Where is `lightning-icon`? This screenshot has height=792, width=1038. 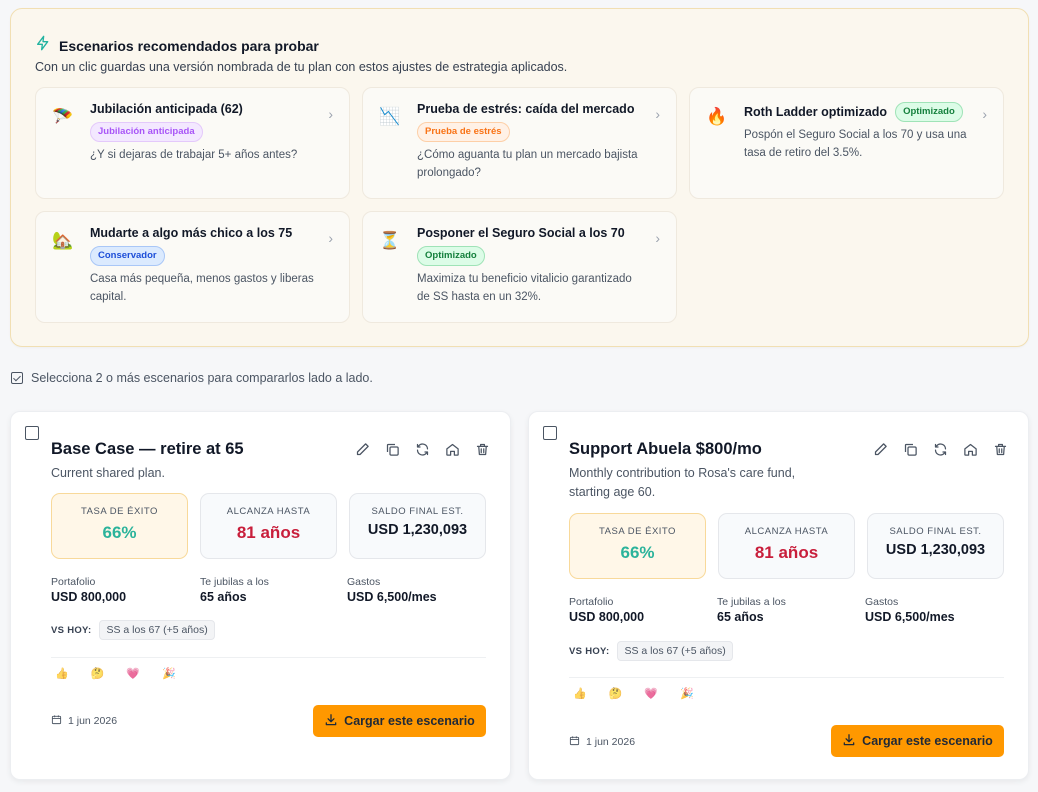
lightning-icon is located at coordinates (43, 45).